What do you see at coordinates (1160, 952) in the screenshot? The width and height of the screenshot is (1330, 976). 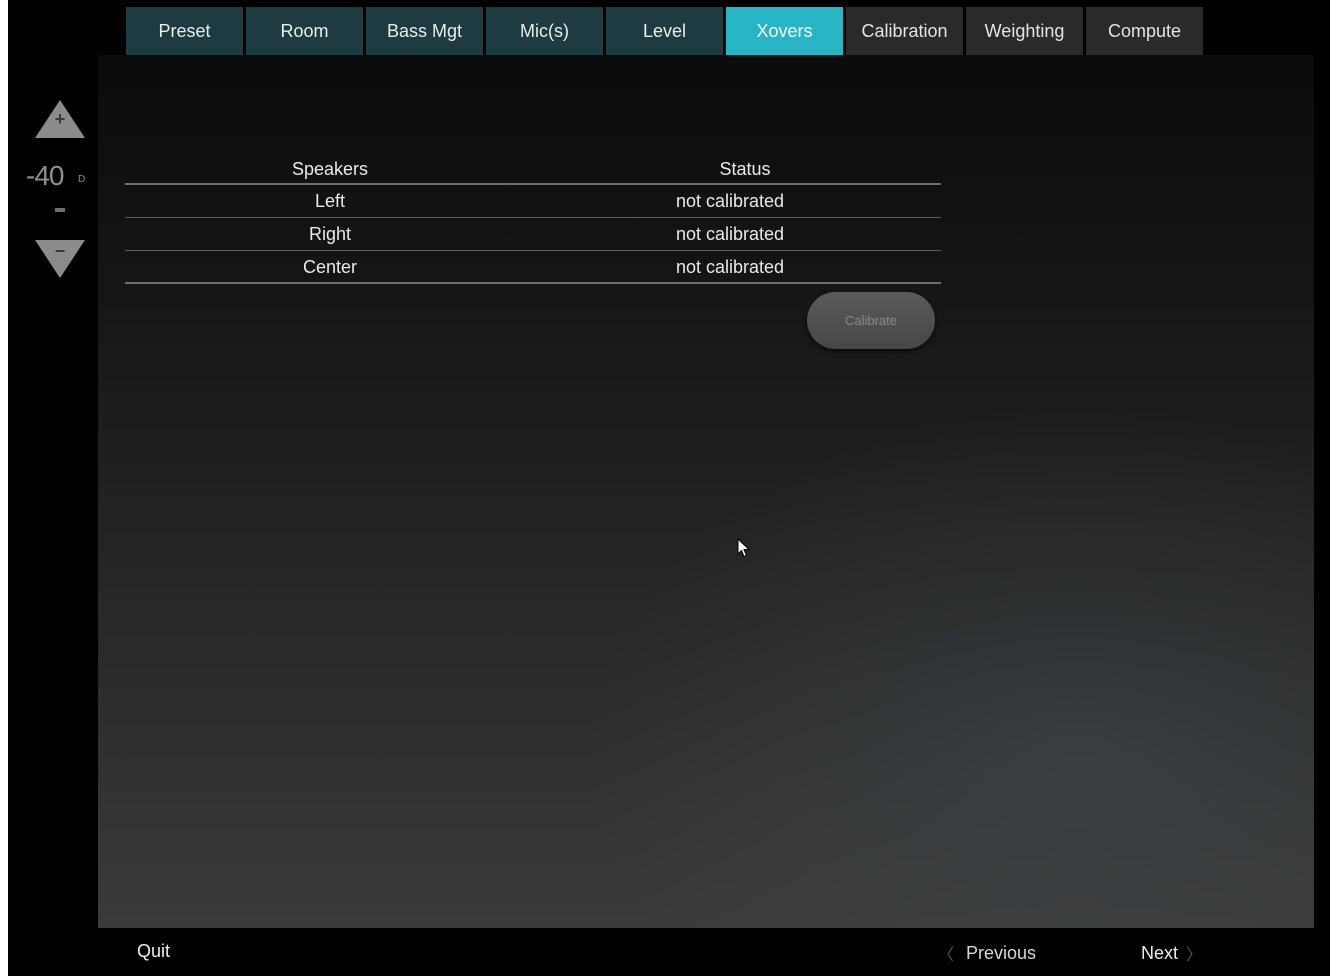 I see `next-label: Next` at bounding box center [1160, 952].